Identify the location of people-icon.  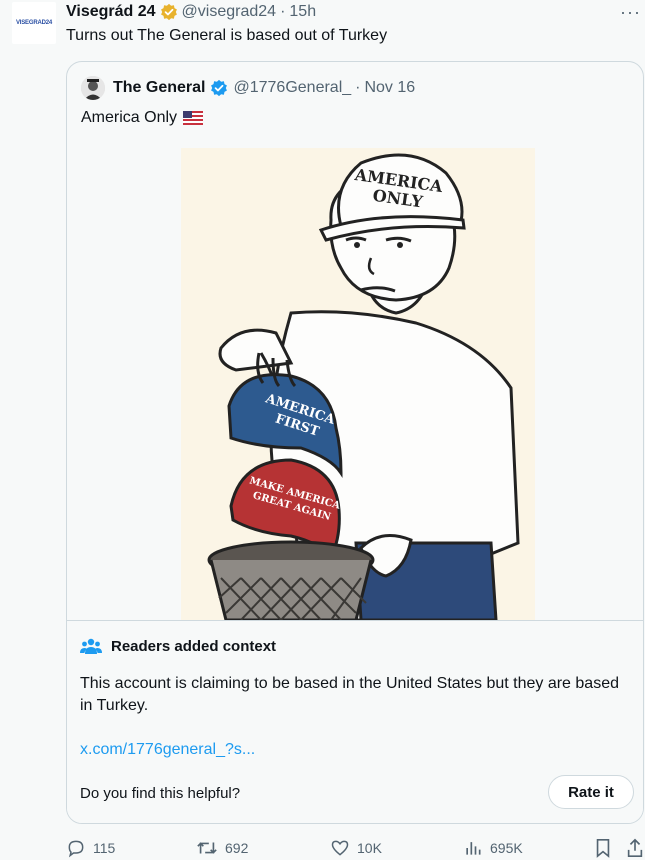
(91, 646).